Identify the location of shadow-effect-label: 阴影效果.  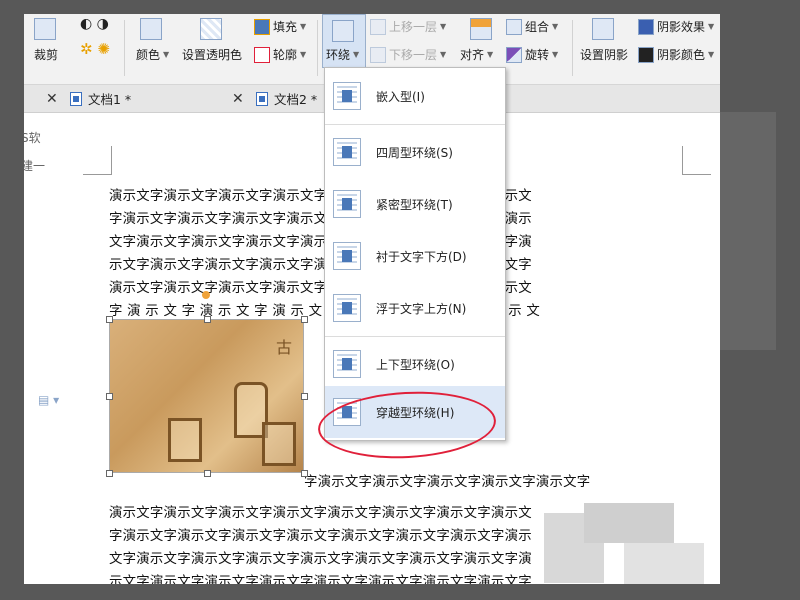
(681, 27).